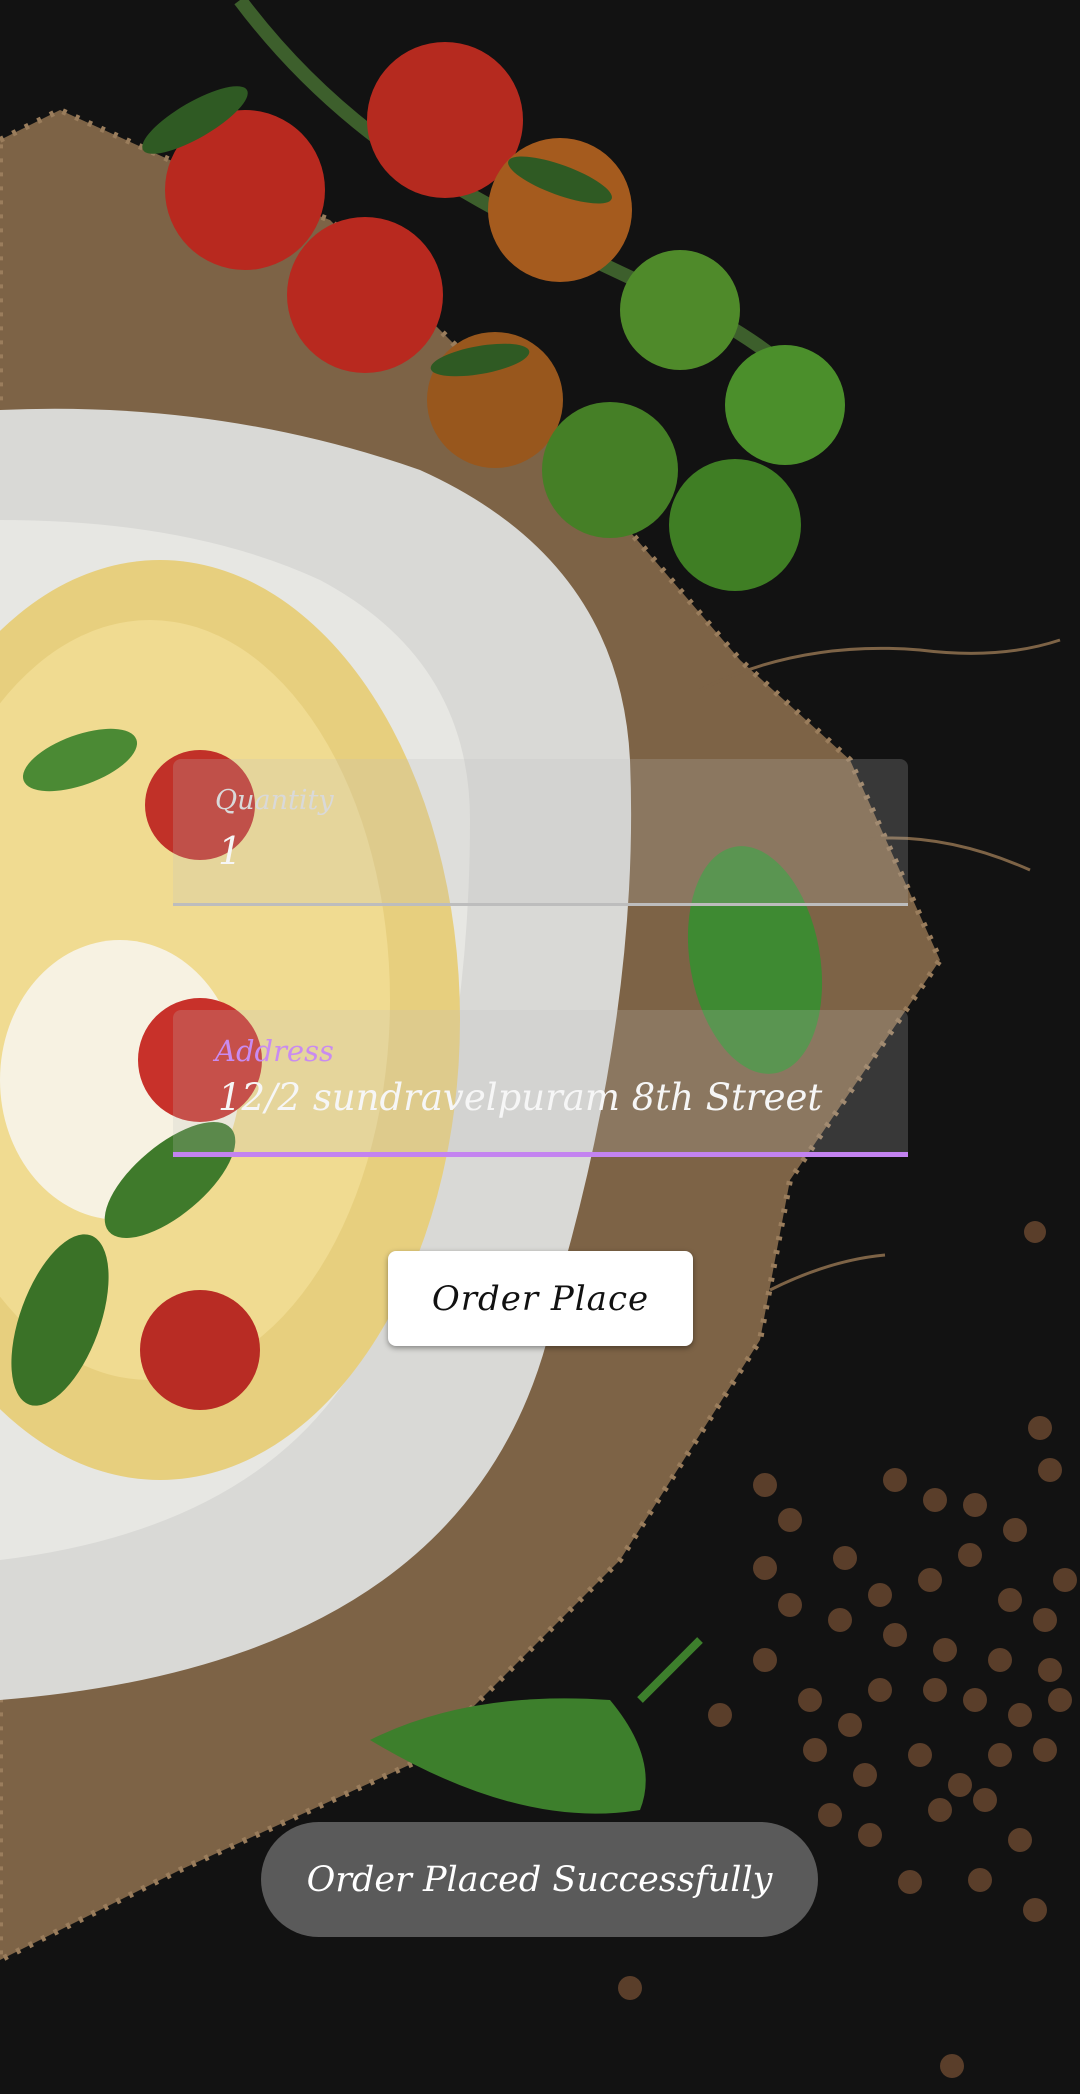  What do you see at coordinates (540, 832) in the screenshot?
I see `quantity-field: Quantity 1` at bounding box center [540, 832].